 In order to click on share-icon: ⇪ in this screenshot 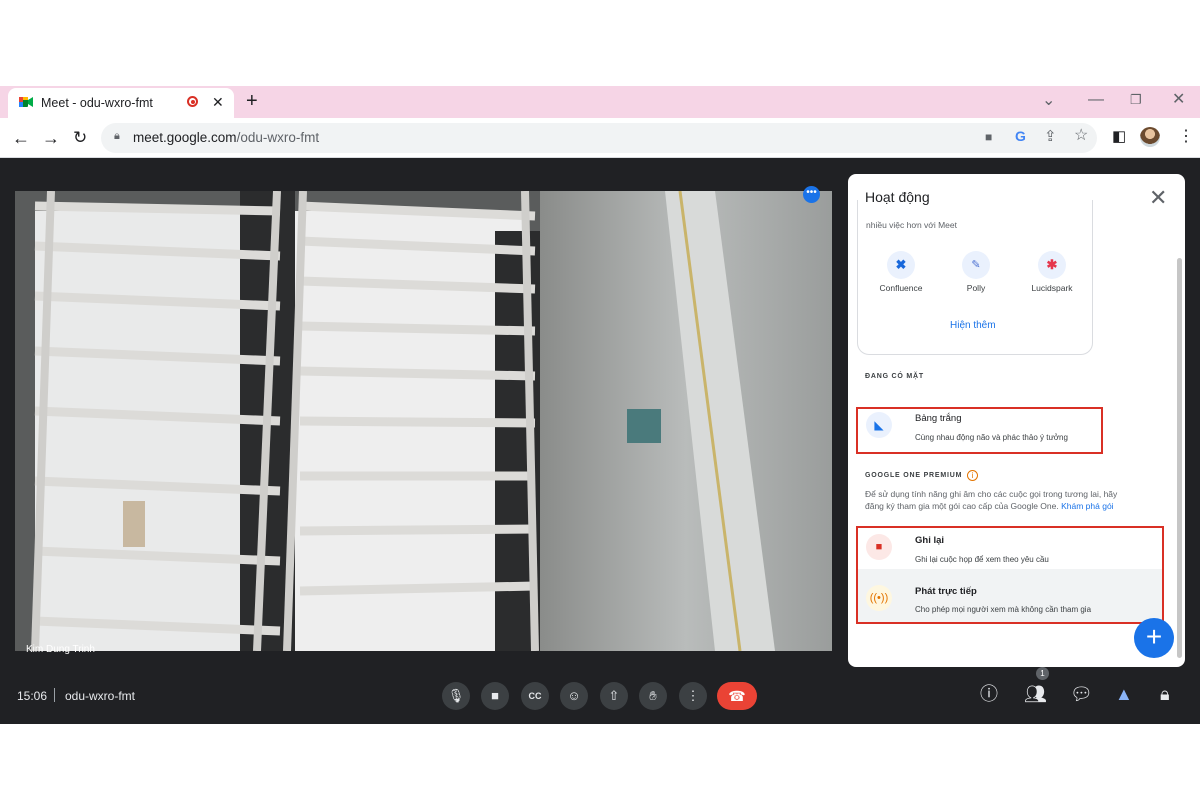, I will do `click(1050, 136)`.